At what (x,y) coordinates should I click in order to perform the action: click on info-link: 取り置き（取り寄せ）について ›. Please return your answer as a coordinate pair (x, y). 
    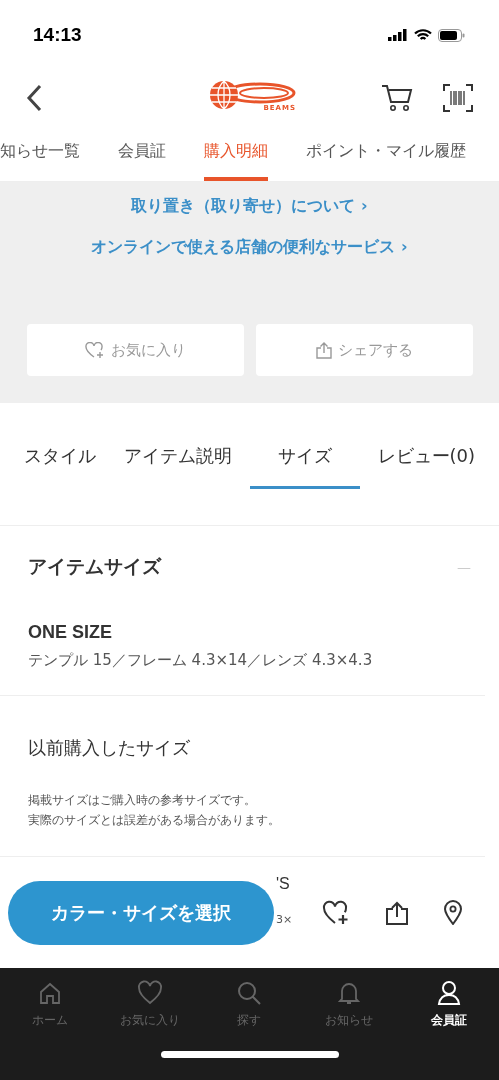
    Looking at the image, I should click on (249, 205).